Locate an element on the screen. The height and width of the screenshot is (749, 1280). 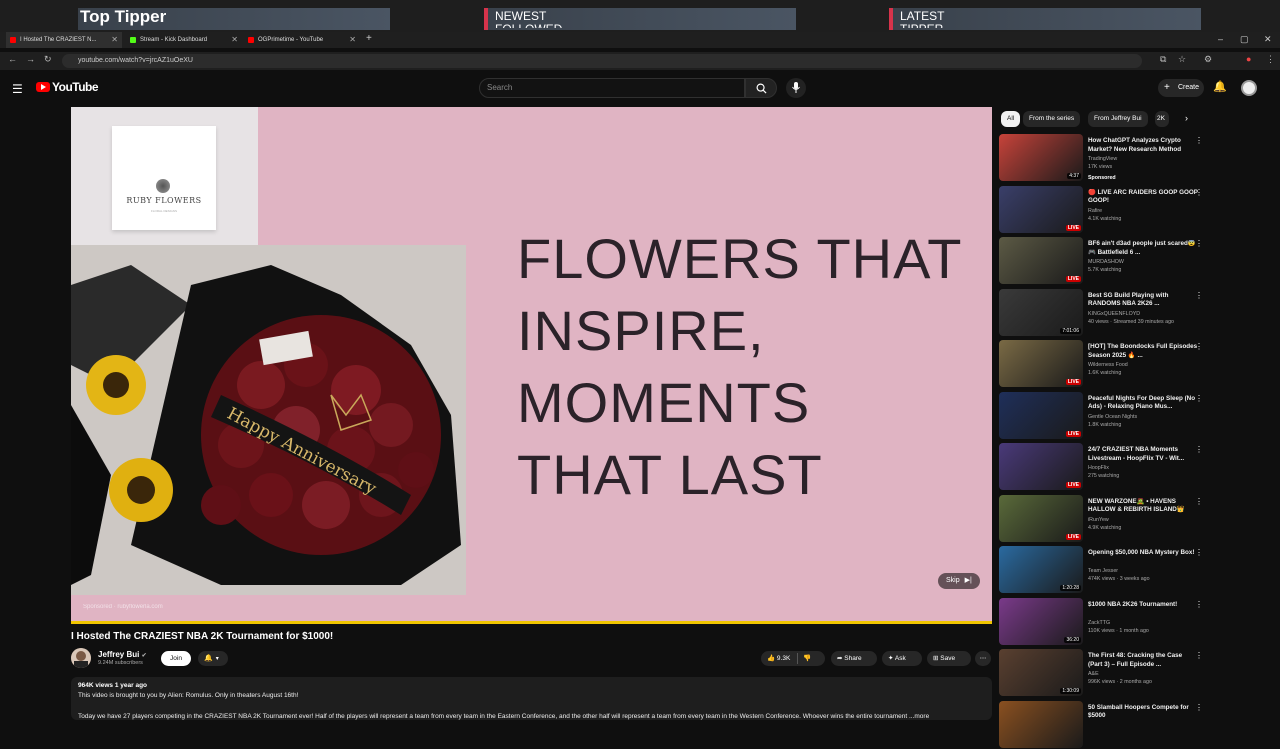
recommendation-channel: Gentle Ocean Nights is located at coordinates (1143, 417).